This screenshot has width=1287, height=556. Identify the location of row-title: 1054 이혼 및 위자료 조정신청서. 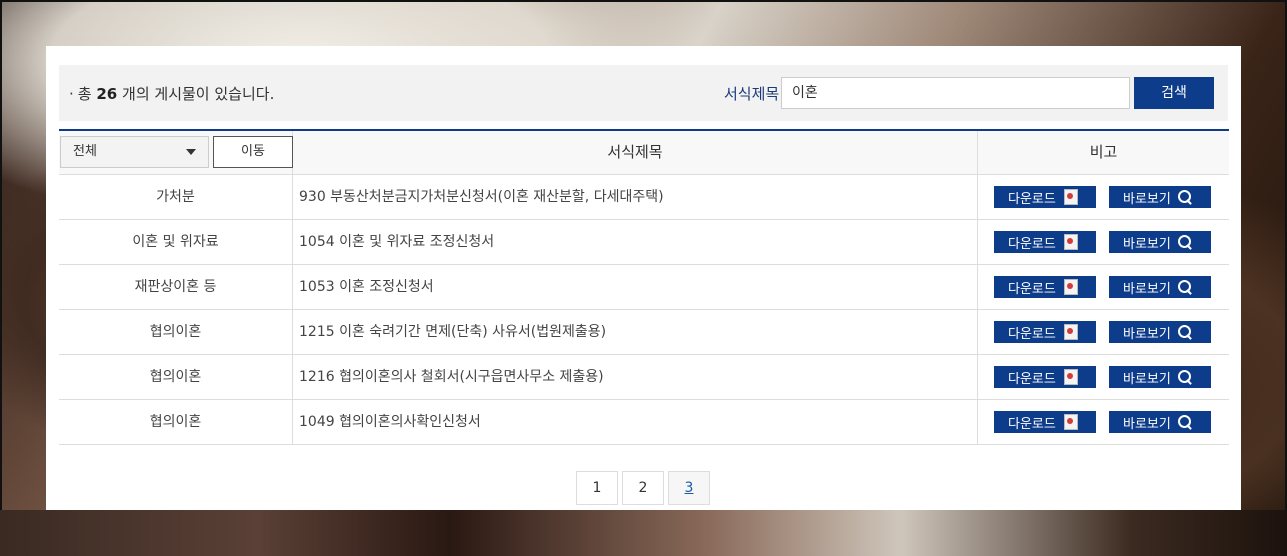
(635, 242).